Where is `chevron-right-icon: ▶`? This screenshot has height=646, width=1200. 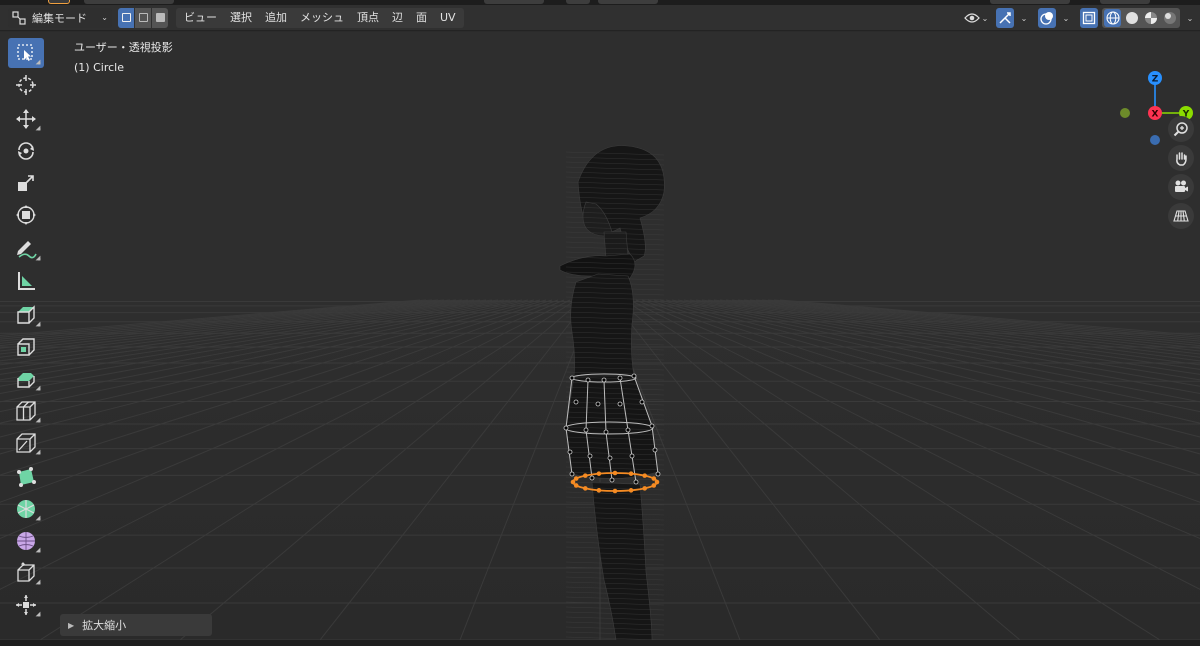
chevron-right-icon: ▶ is located at coordinates (71, 625).